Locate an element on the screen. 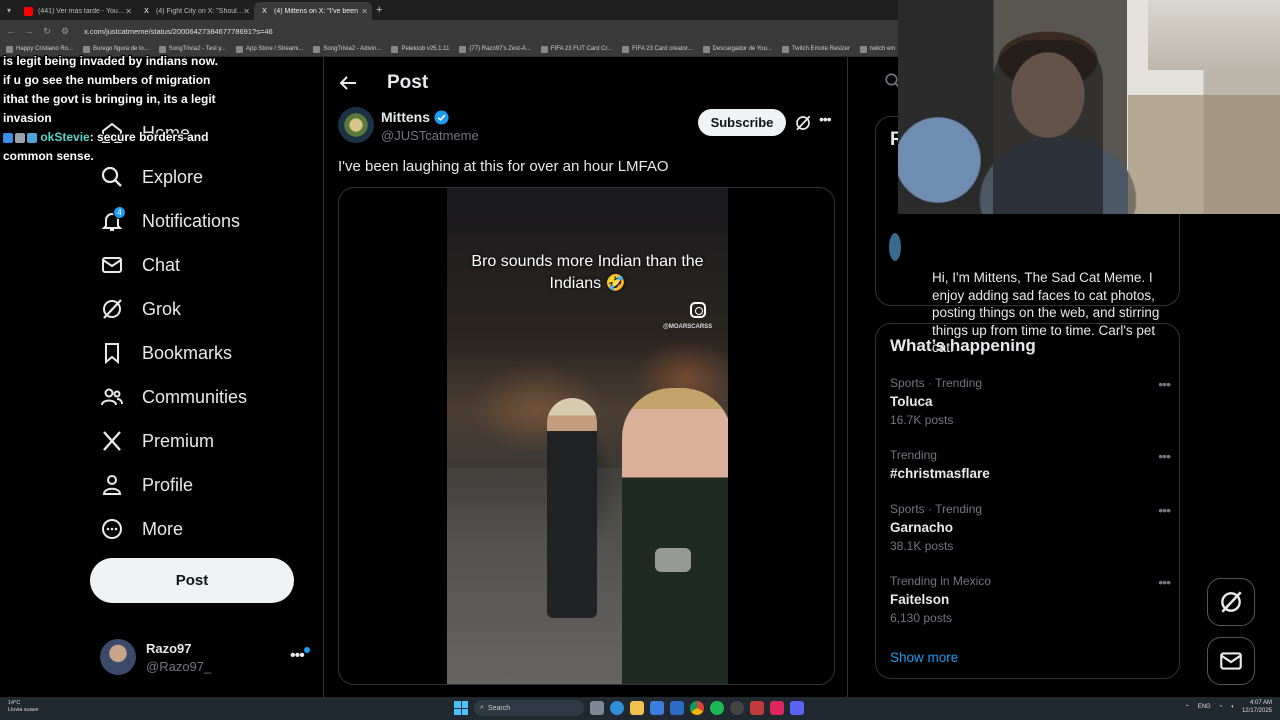 The image size is (1280, 720). x-logo-icon is located at coordinates (112, 441).